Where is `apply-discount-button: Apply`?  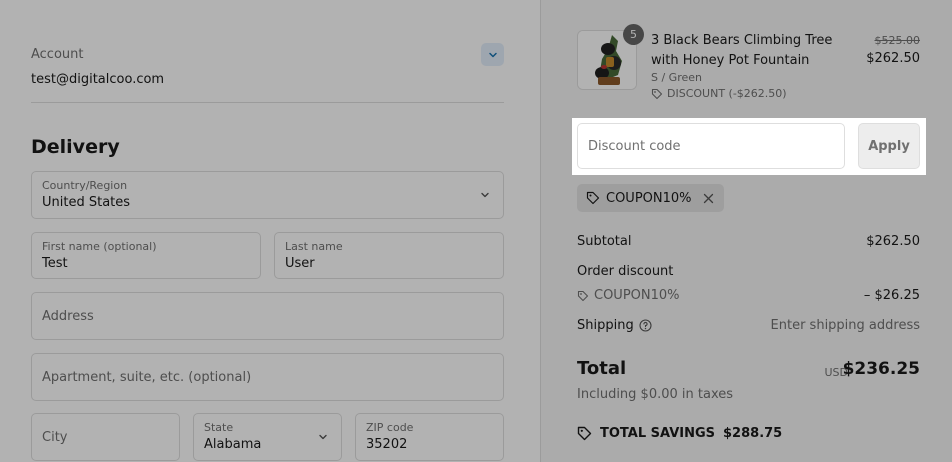
apply-discount-button: Apply is located at coordinates (889, 146).